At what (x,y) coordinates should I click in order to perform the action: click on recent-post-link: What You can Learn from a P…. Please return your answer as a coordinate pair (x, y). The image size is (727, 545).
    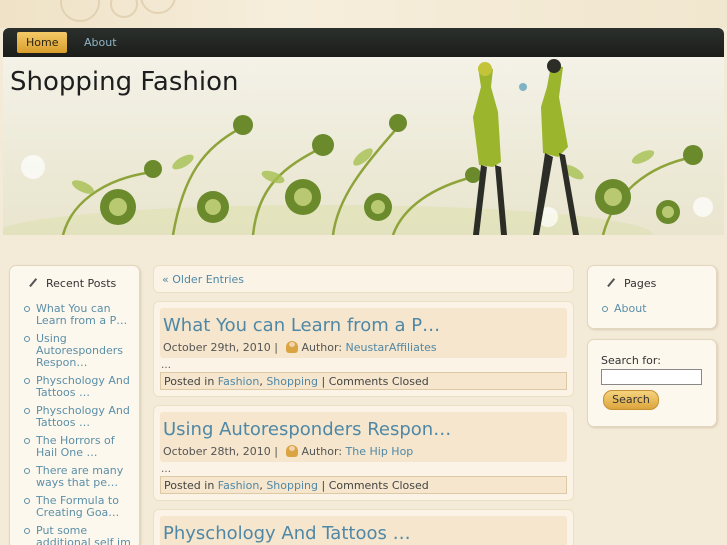
    Looking at the image, I should click on (78, 315).